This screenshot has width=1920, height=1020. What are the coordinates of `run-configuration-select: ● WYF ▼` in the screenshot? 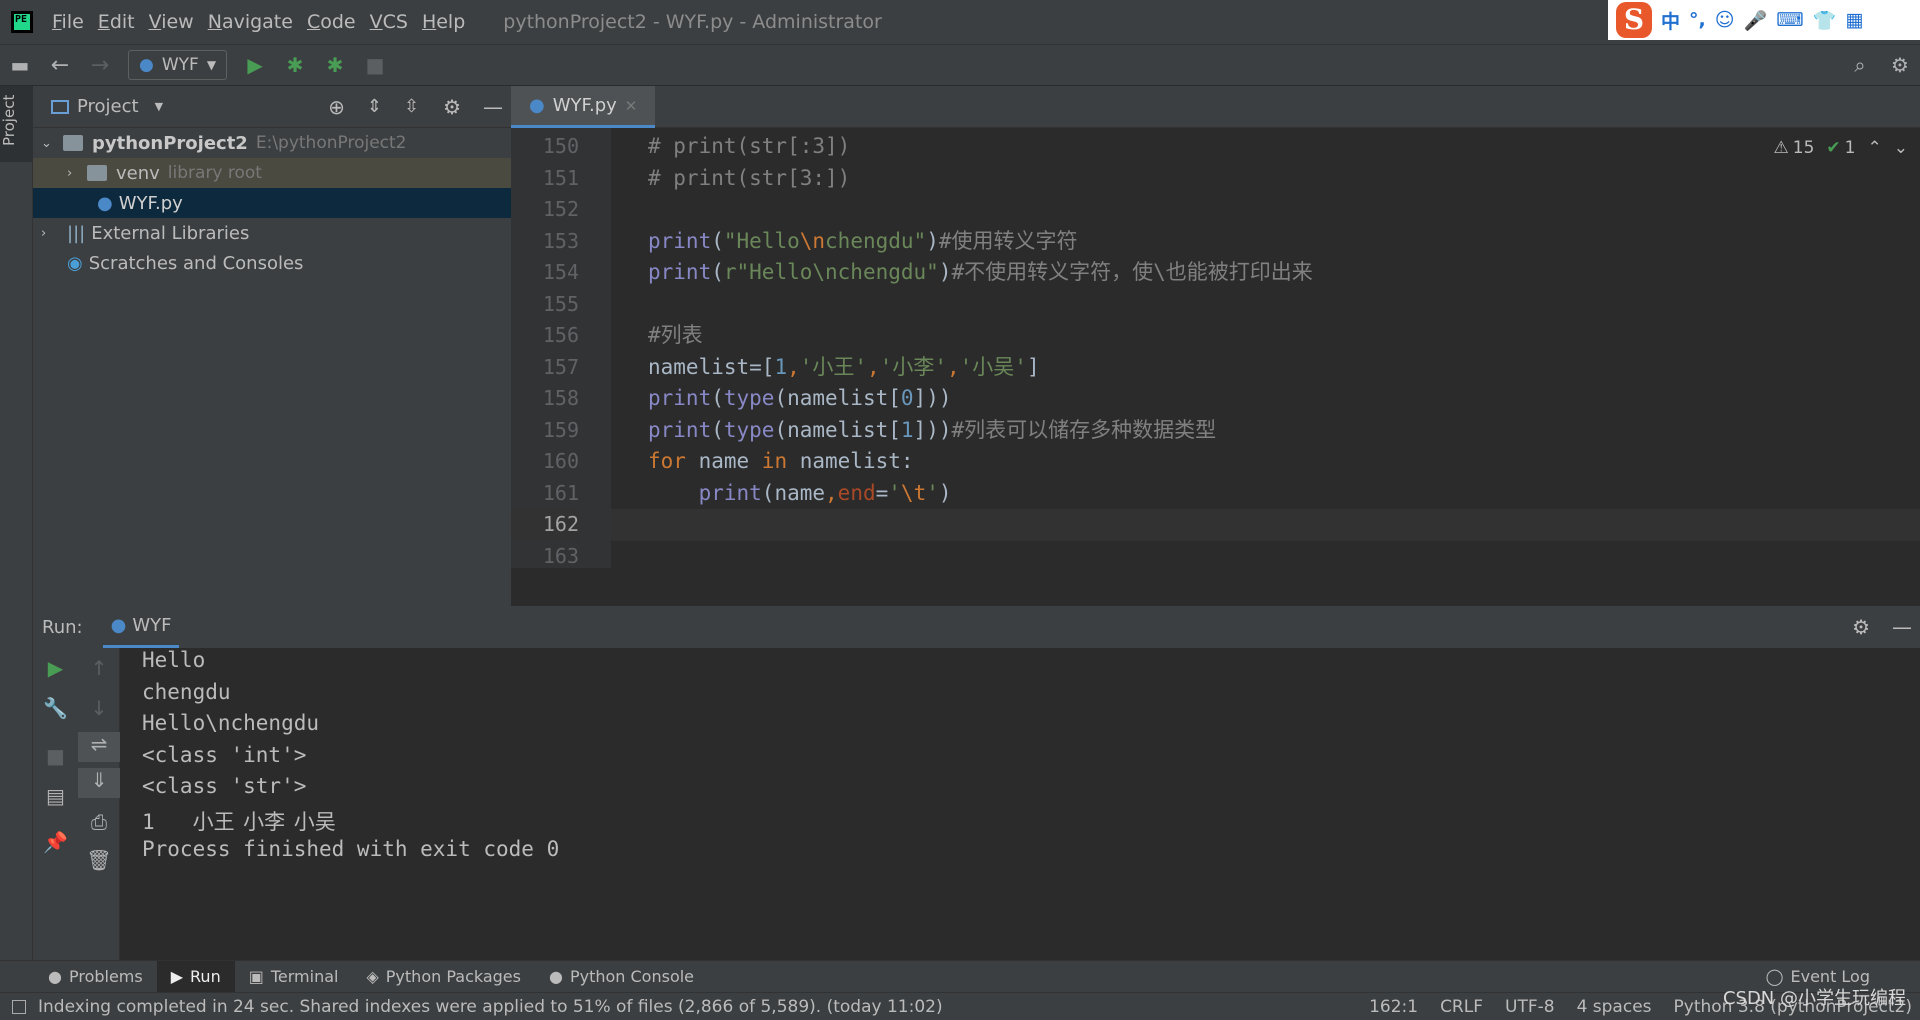 It's located at (178, 65).